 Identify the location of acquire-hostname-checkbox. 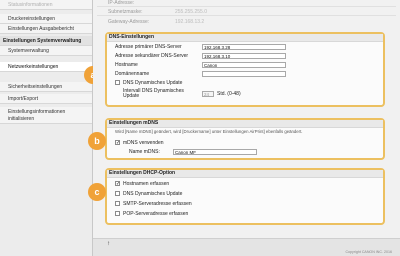
(117, 184).